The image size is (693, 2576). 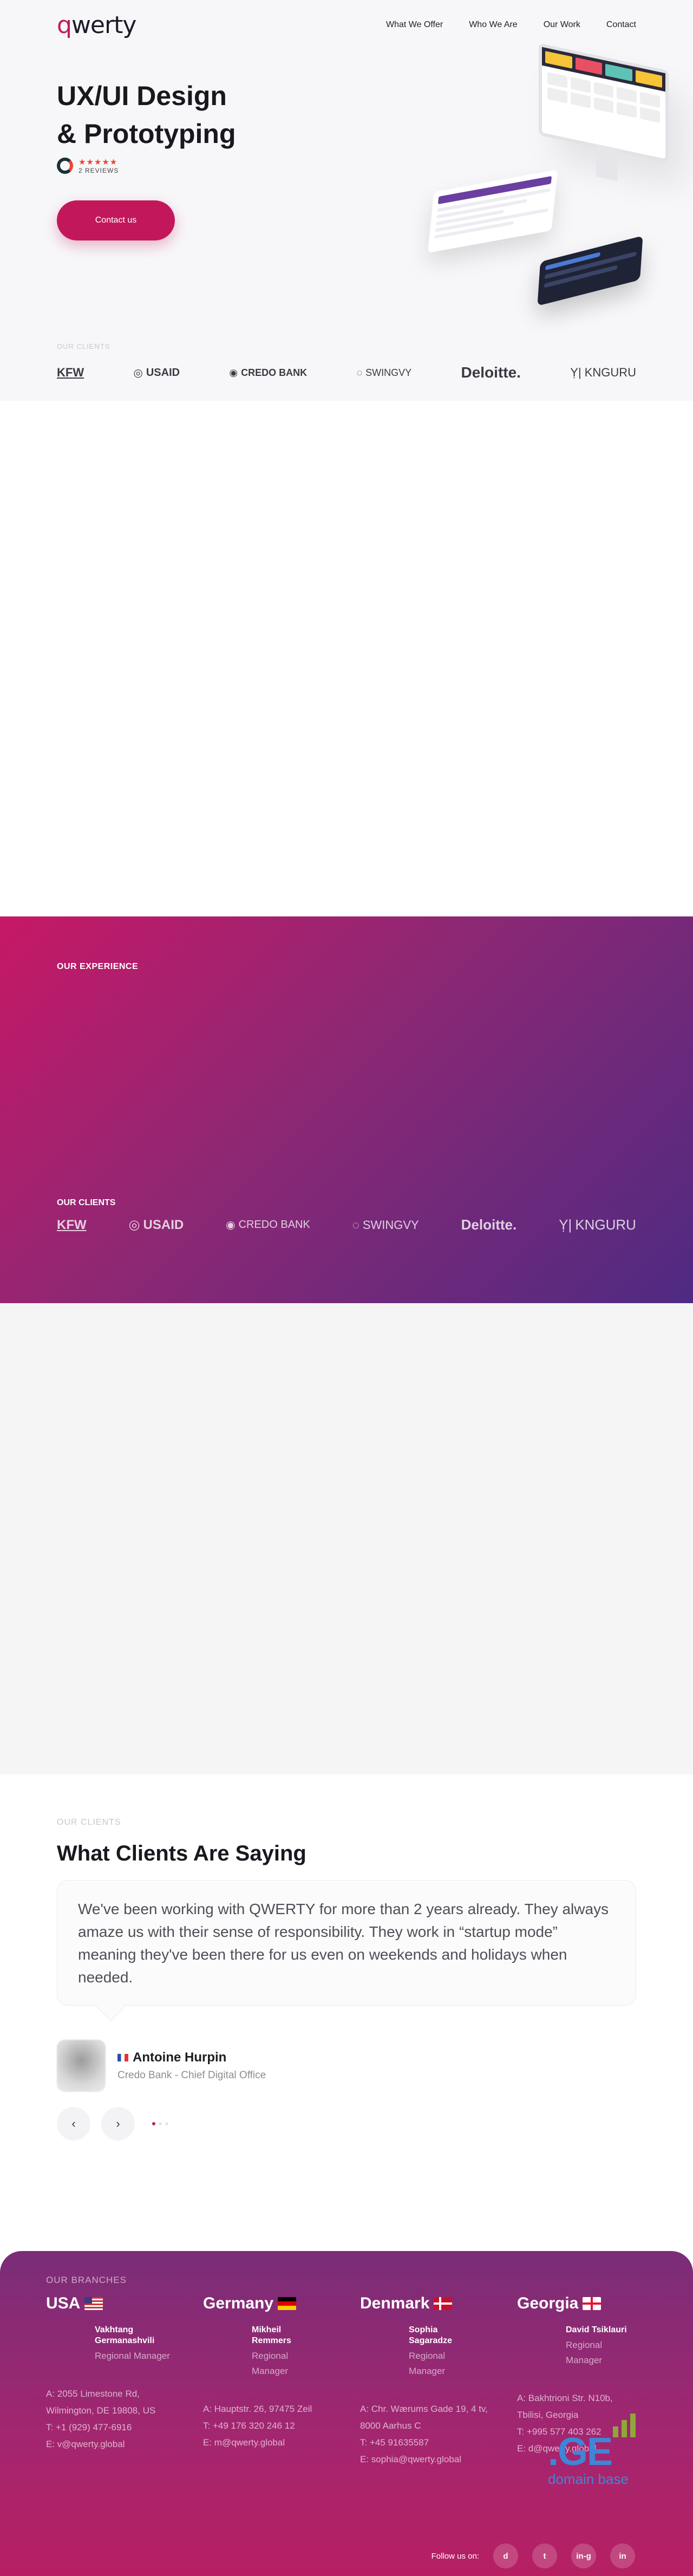 What do you see at coordinates (276, 2303) in the screenshot?
I see `branch-country: Germany` at bounding box center [276, 2303].